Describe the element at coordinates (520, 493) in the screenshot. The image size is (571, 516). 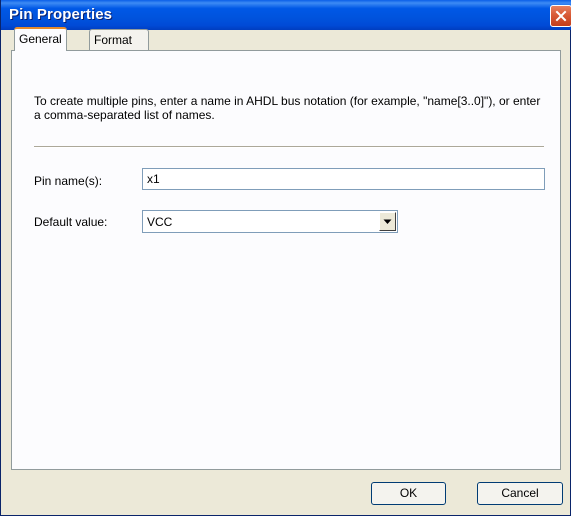
I see `cancel-button: Cancel` at that location.